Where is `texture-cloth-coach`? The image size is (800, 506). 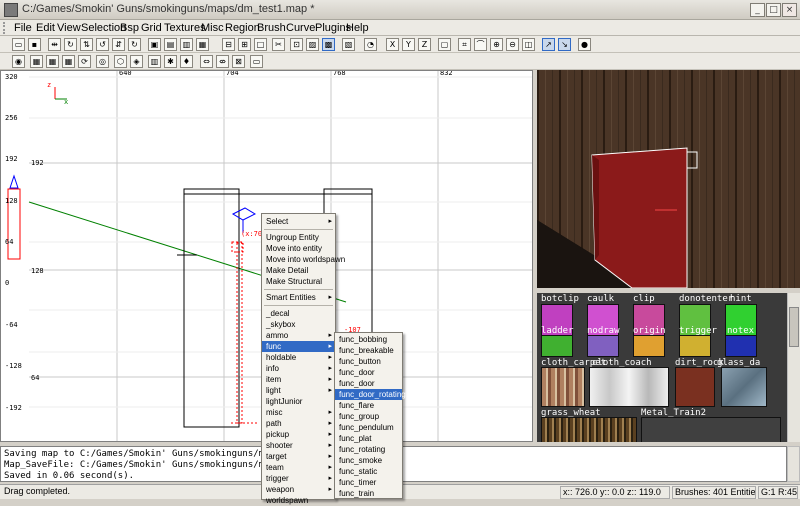
texture-cloth-coach is located at coordinates (629, 387).